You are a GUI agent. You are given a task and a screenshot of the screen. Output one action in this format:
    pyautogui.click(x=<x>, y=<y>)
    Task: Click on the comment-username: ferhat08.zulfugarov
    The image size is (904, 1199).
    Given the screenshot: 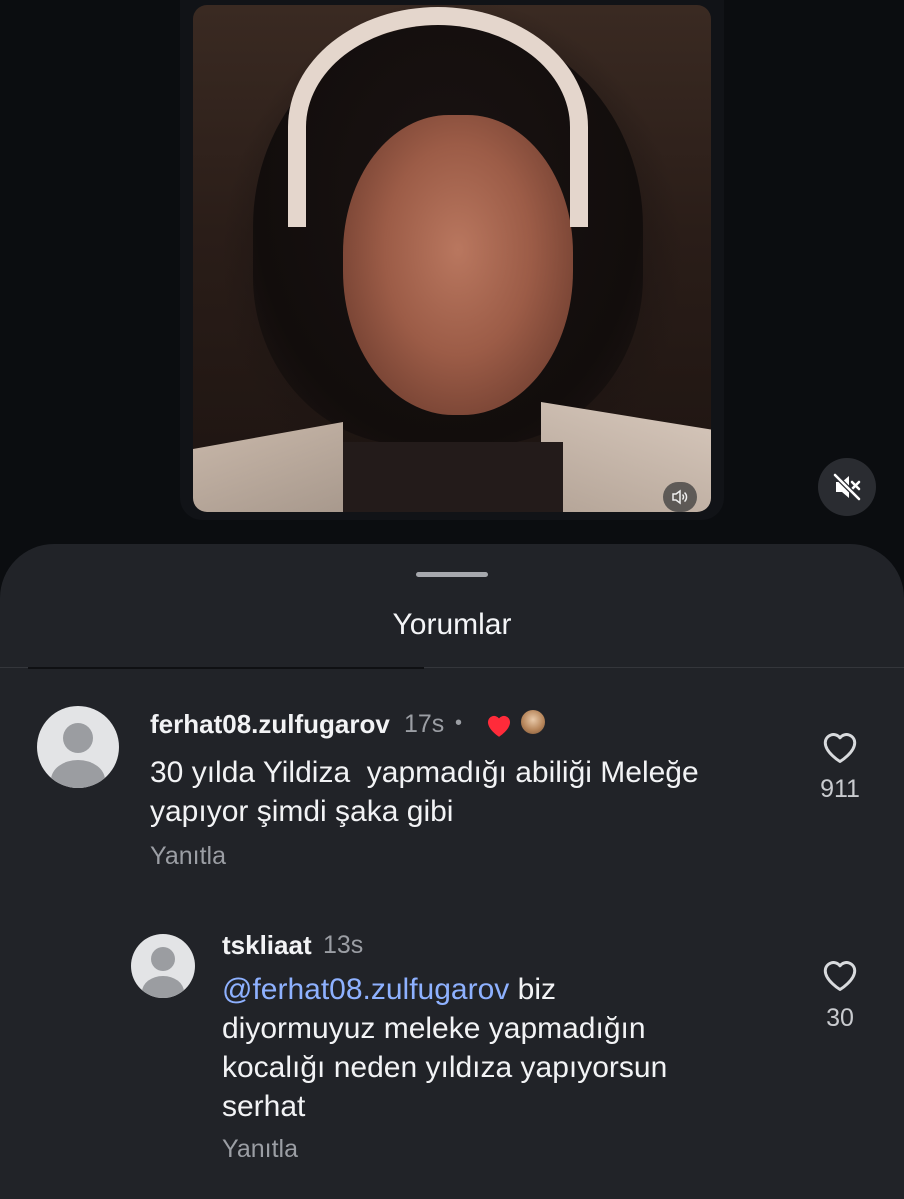 What is the action you would take?
    pyautogui.click(x=270, y=724)
    